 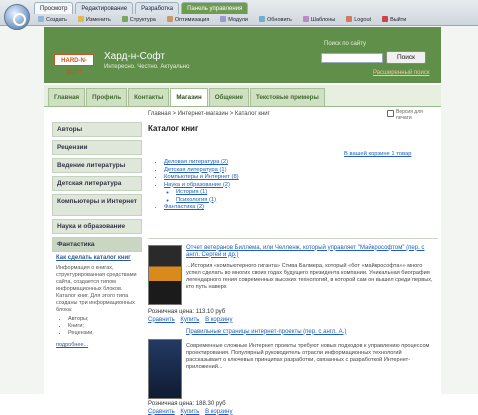 What do you see at coordinates (52, 20) in the screenshot?
I see `toolbar-create-button: Создать` at bounding box center [52, 20].